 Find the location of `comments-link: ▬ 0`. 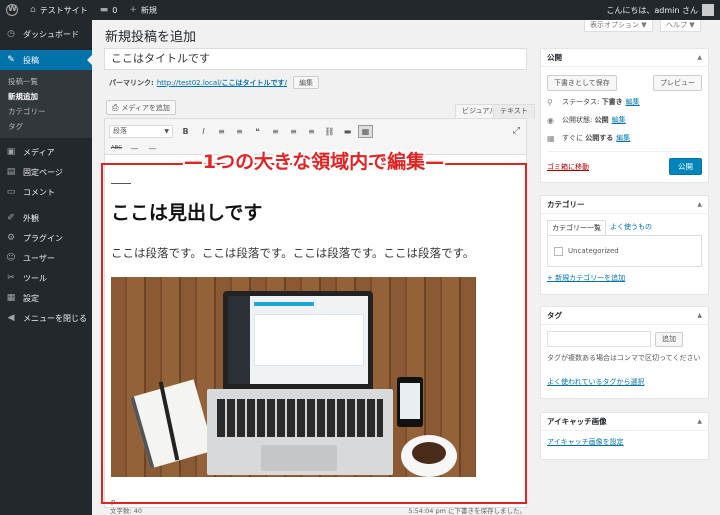

comments-link: ▬ 0 is located at coordinates (109, 10).